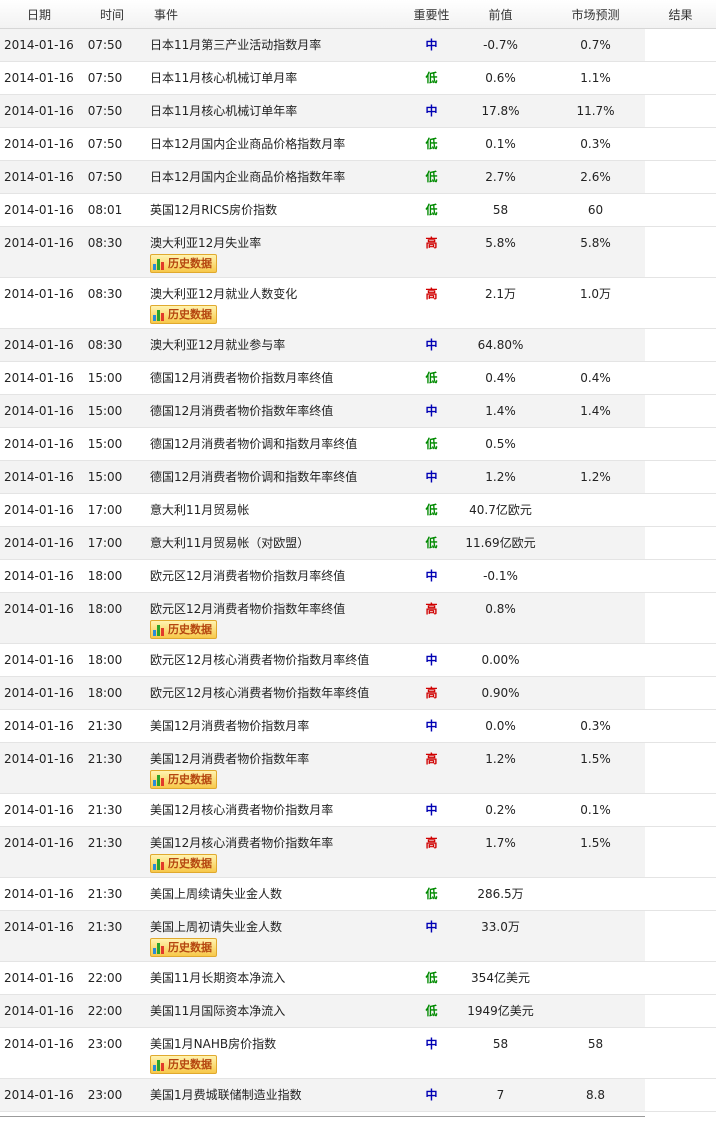 The height and width of the screenshot is (1121, 716). Describe the element at coordinates (500, 726) in the screenshot. I see `cell-previous: 0.0%` at that location.